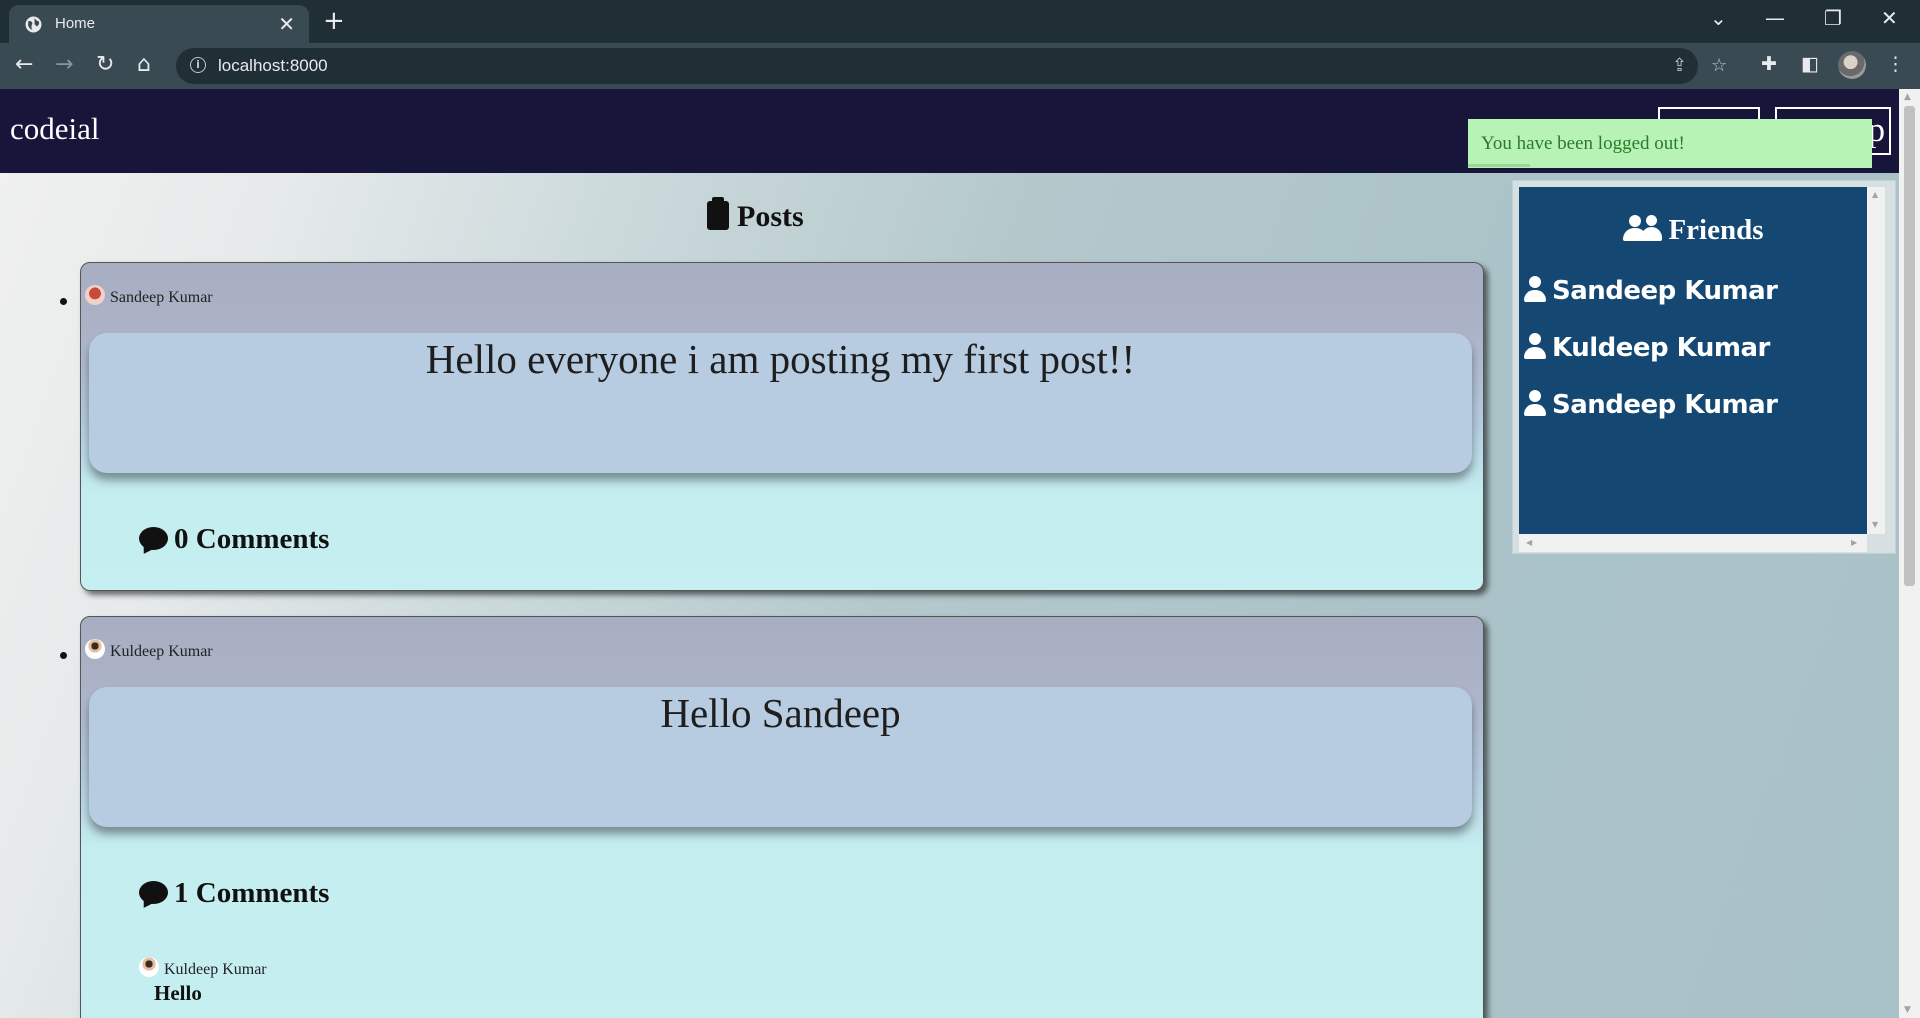 This screenshot has height=1018, width=1920. I want to click on post-author: Kuldeep Kumar, so click(149, 650).